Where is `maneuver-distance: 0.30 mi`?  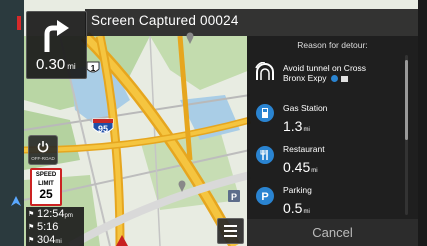
maneuver-distance: 0.30 mi is located at coordinates (56, 64).